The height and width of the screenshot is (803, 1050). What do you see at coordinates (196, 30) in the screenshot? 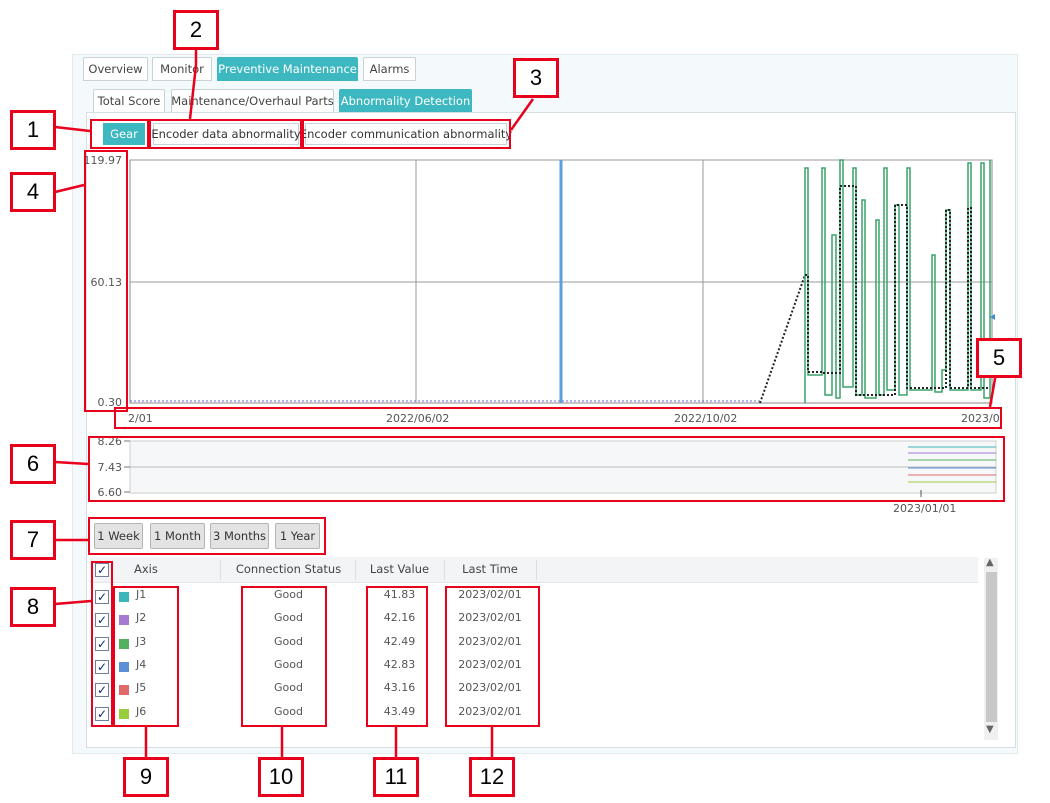
I see `callout-2: 2` at bounding box center [196, 30].